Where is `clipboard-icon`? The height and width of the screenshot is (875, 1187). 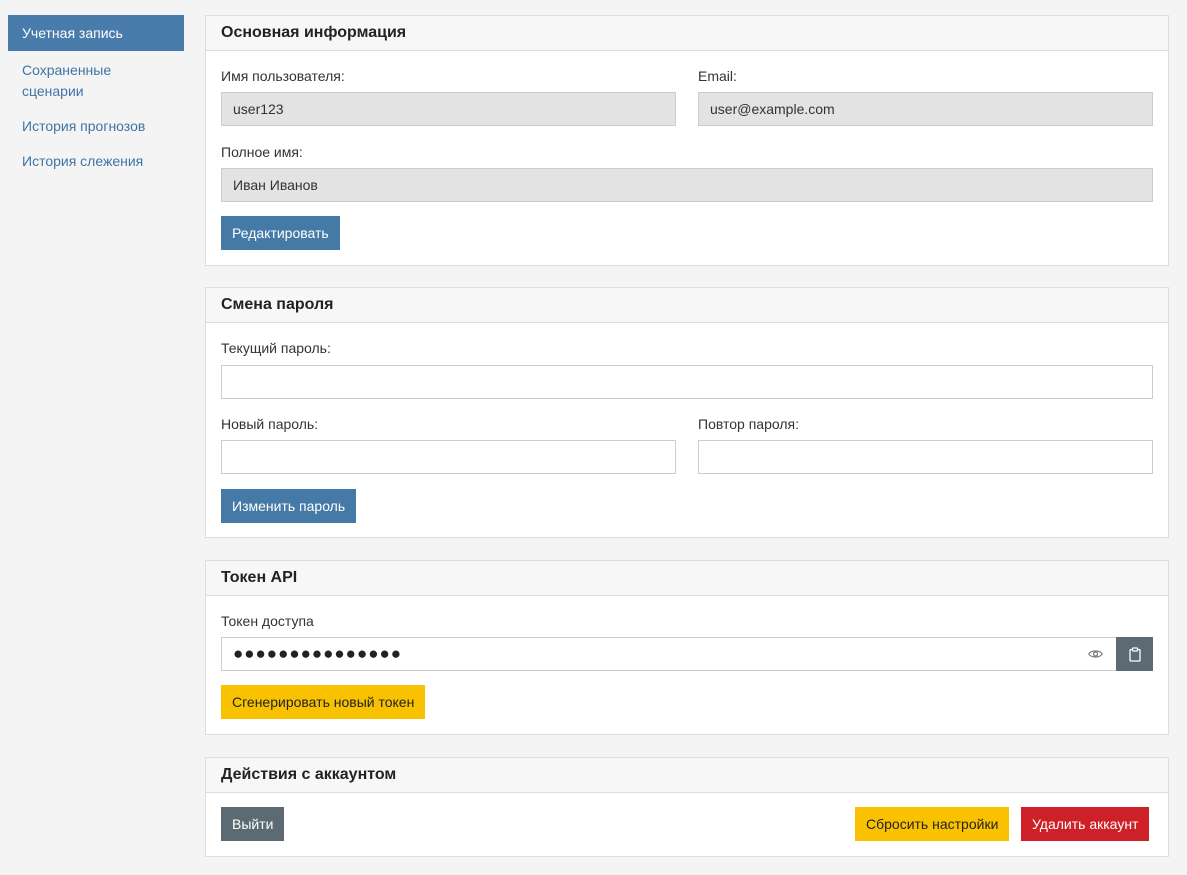 clipboard-icon is located at coordinates (1134, 654).